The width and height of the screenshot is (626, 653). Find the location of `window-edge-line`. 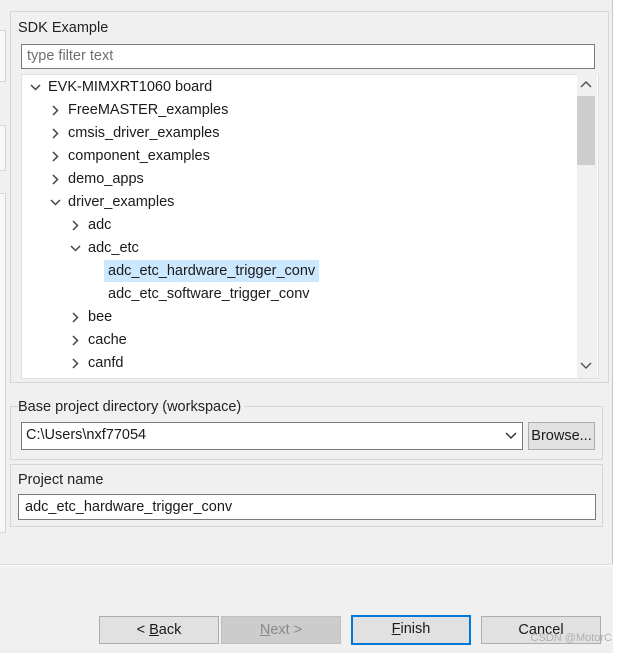

window-edge-line is located at coordinates (612, 282).